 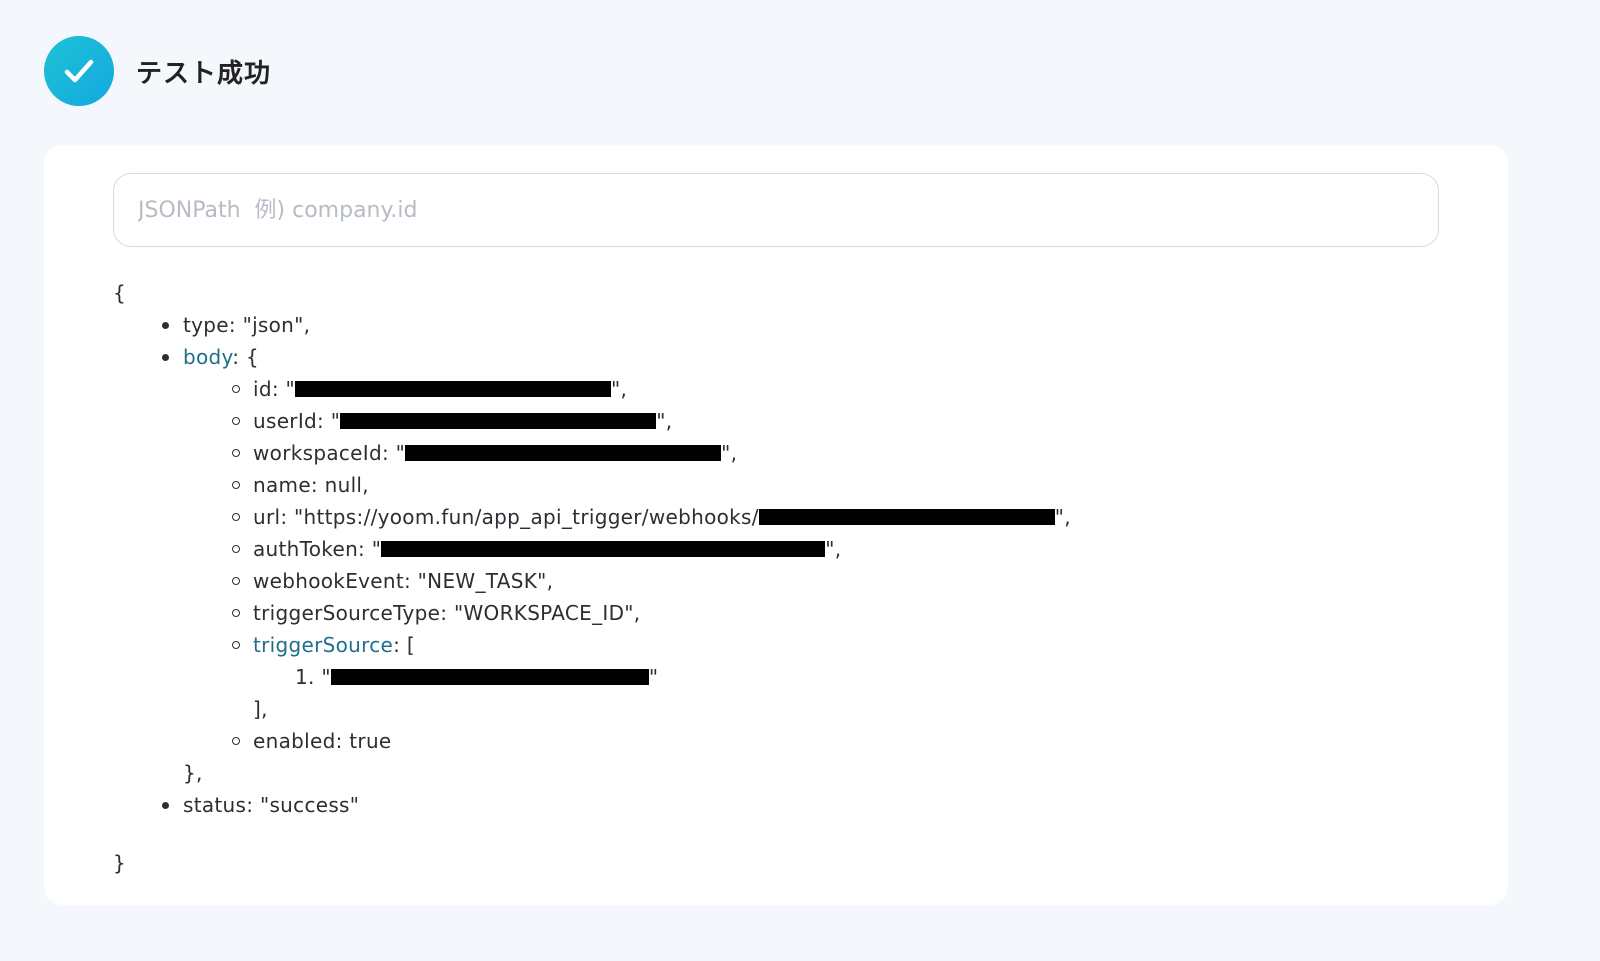 I want to click on authtoken-suffix: ",, so click(x=833, y=549).